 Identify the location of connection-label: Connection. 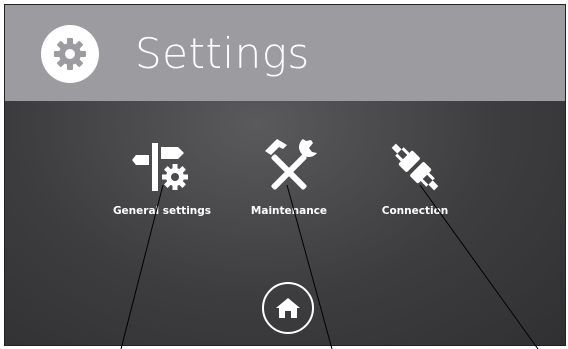
(415, 211).